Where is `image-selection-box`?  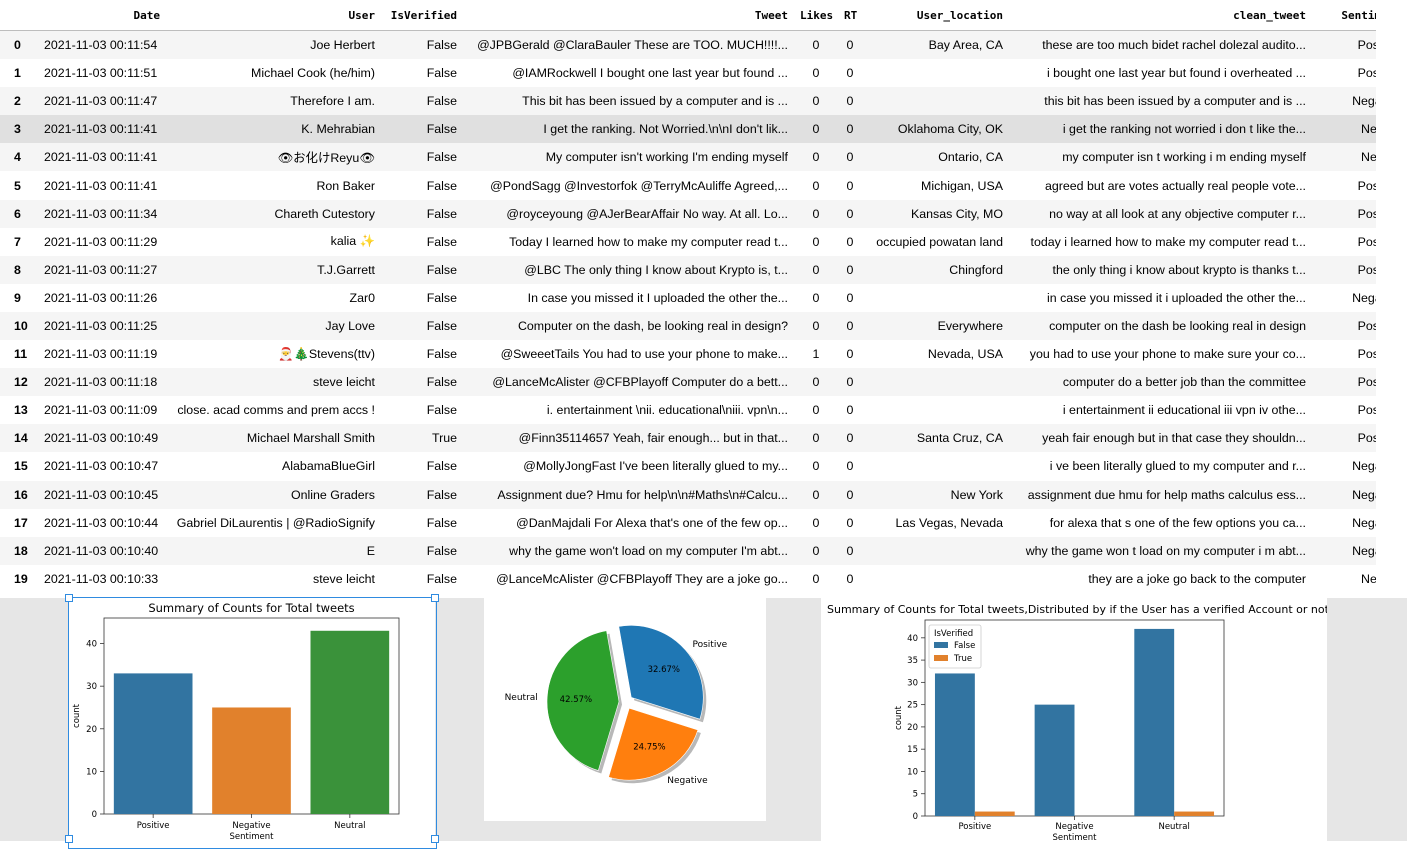
image-selection-box is located at coordinates (252, 723).